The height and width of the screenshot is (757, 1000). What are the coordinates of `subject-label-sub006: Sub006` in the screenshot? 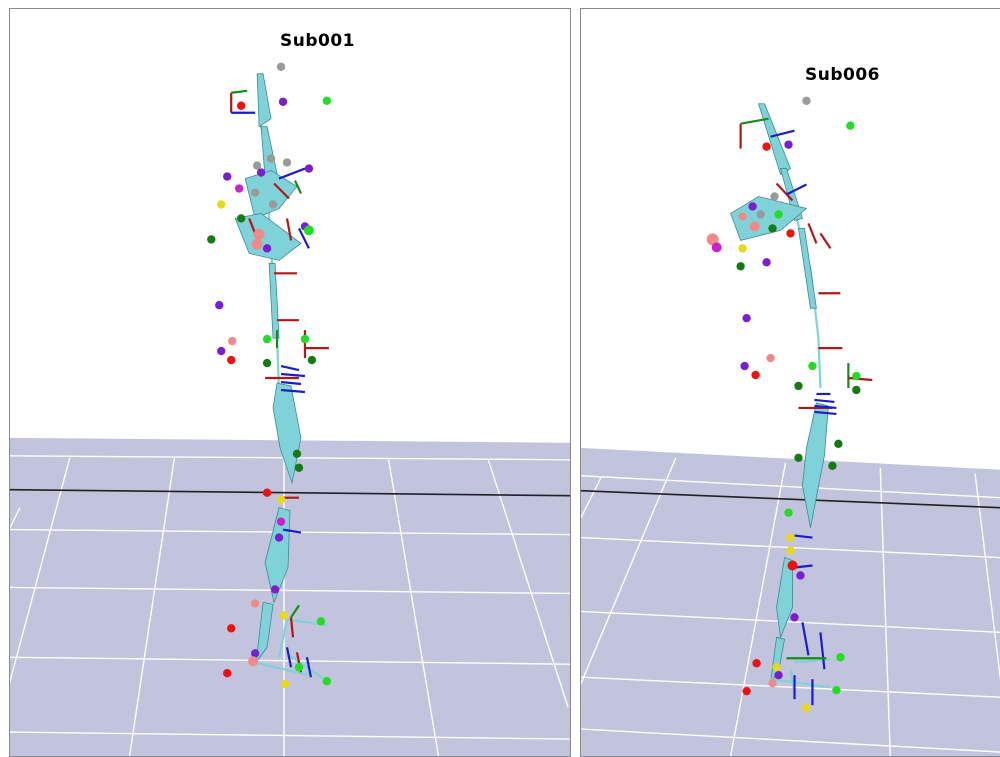 It's located at (843, 75).